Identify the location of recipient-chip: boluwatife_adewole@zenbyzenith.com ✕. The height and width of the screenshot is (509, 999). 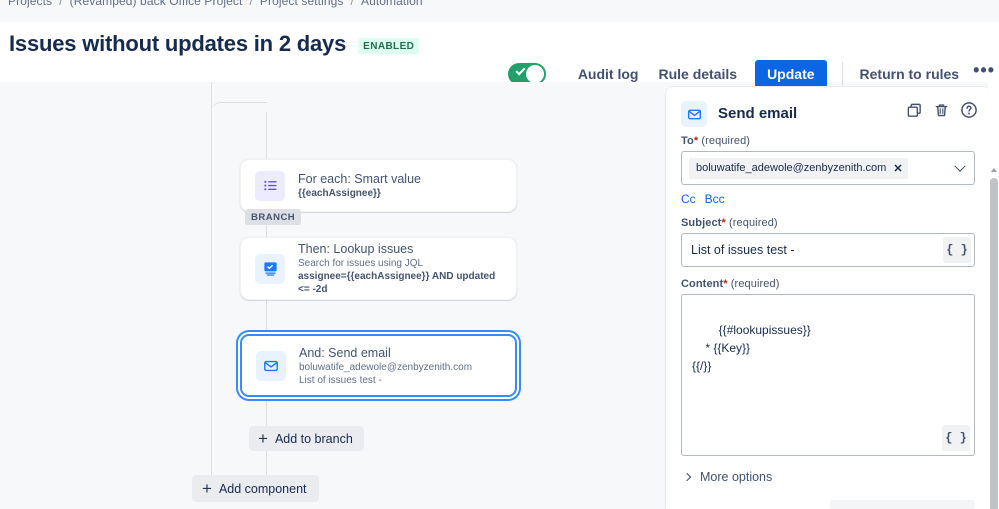
(798, 168).